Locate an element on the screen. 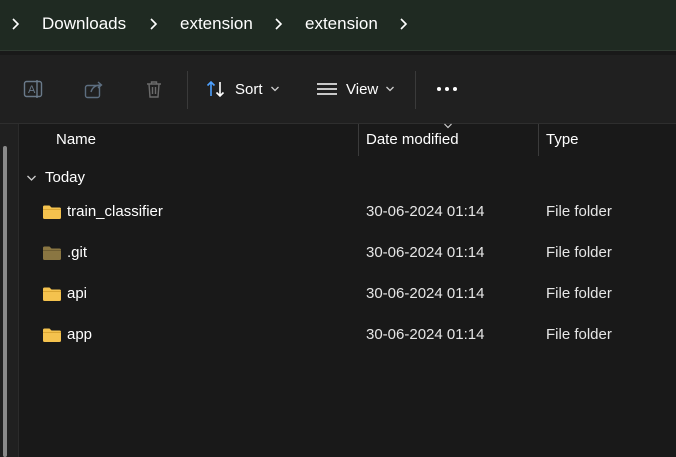  sort-label: Sort is located at coordinates (249, 89).